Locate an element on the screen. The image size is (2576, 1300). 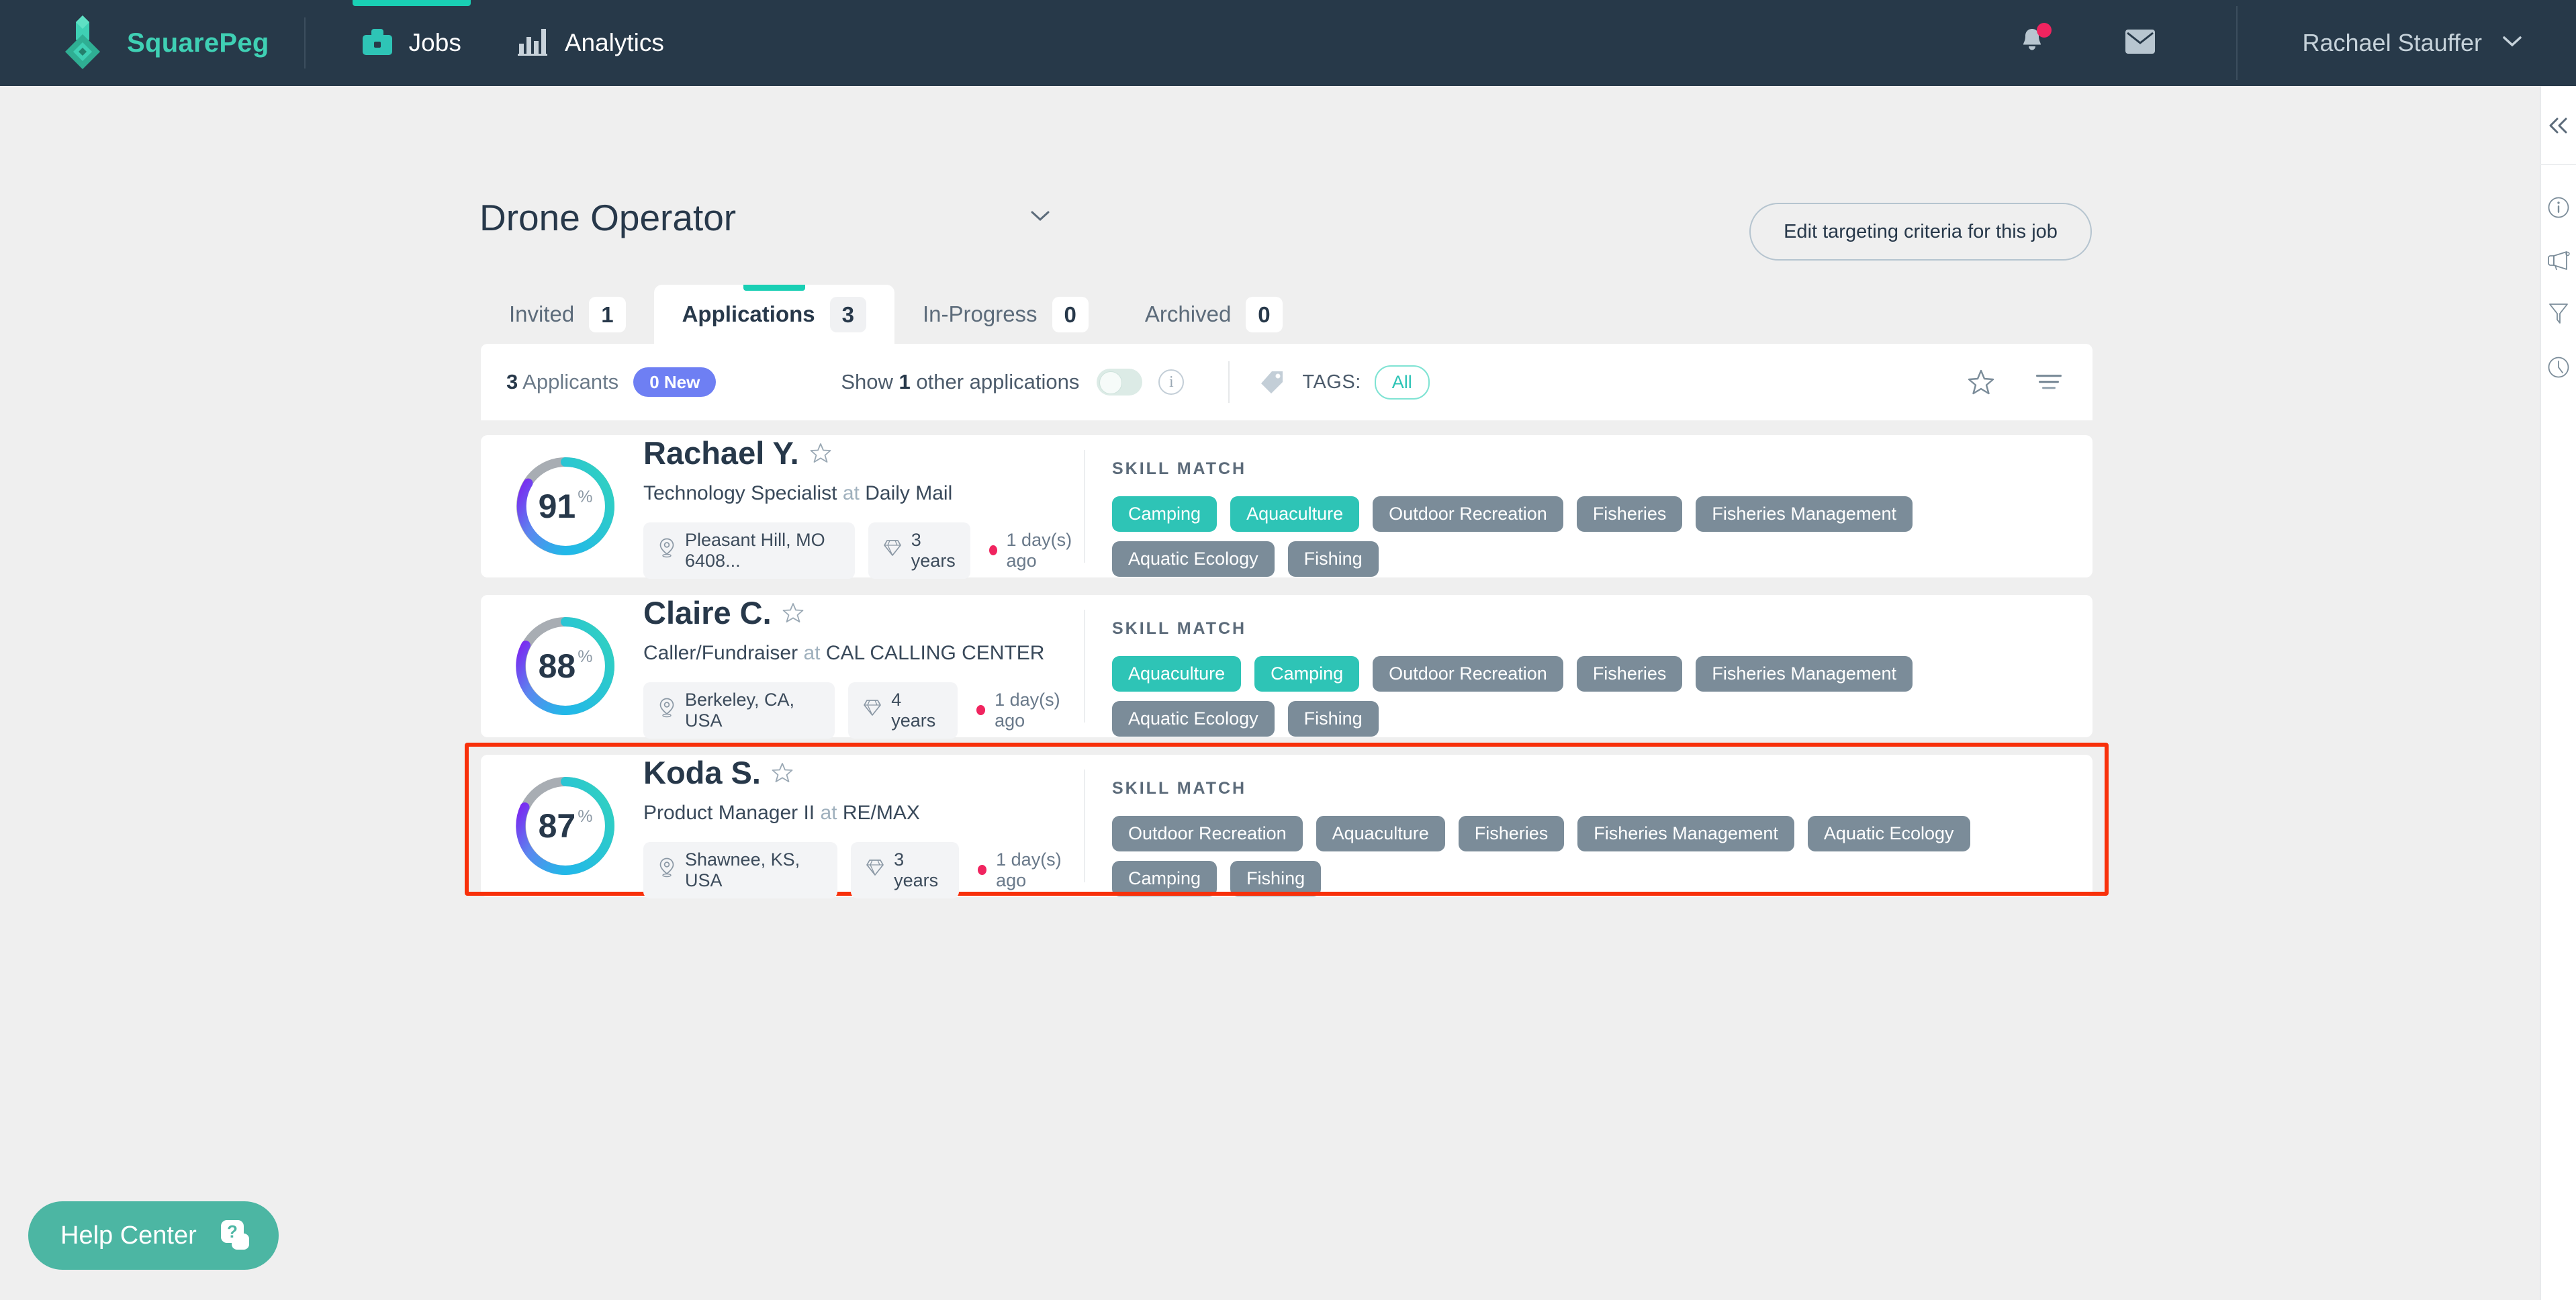
brand-logo-group: SquarePeg is located at coordinates (166, 43).